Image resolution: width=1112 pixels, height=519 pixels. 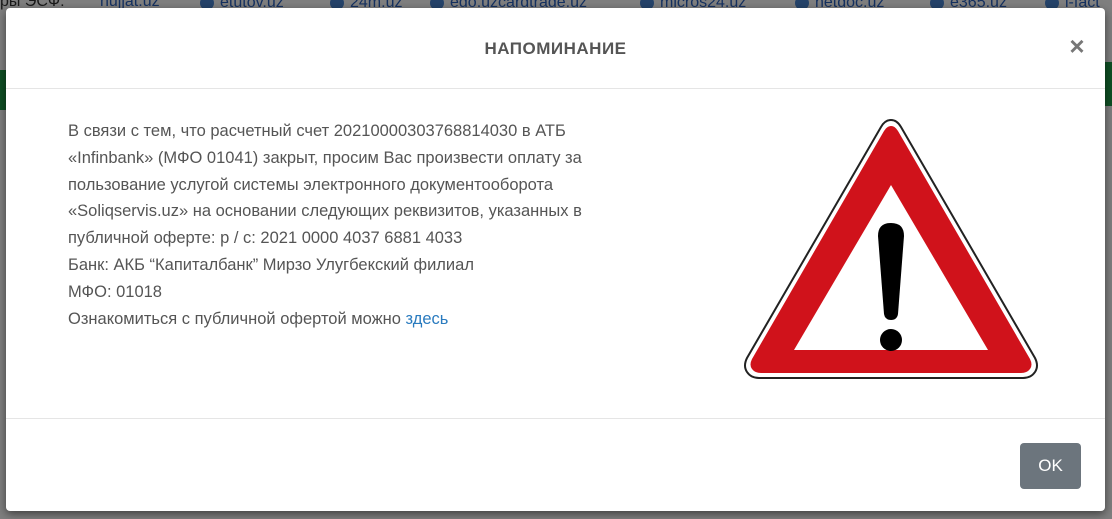 What do you see at coordinates (1050, 466) in the screenshot?
I see `ok-button: OK` at bounding box center [1050, 466].